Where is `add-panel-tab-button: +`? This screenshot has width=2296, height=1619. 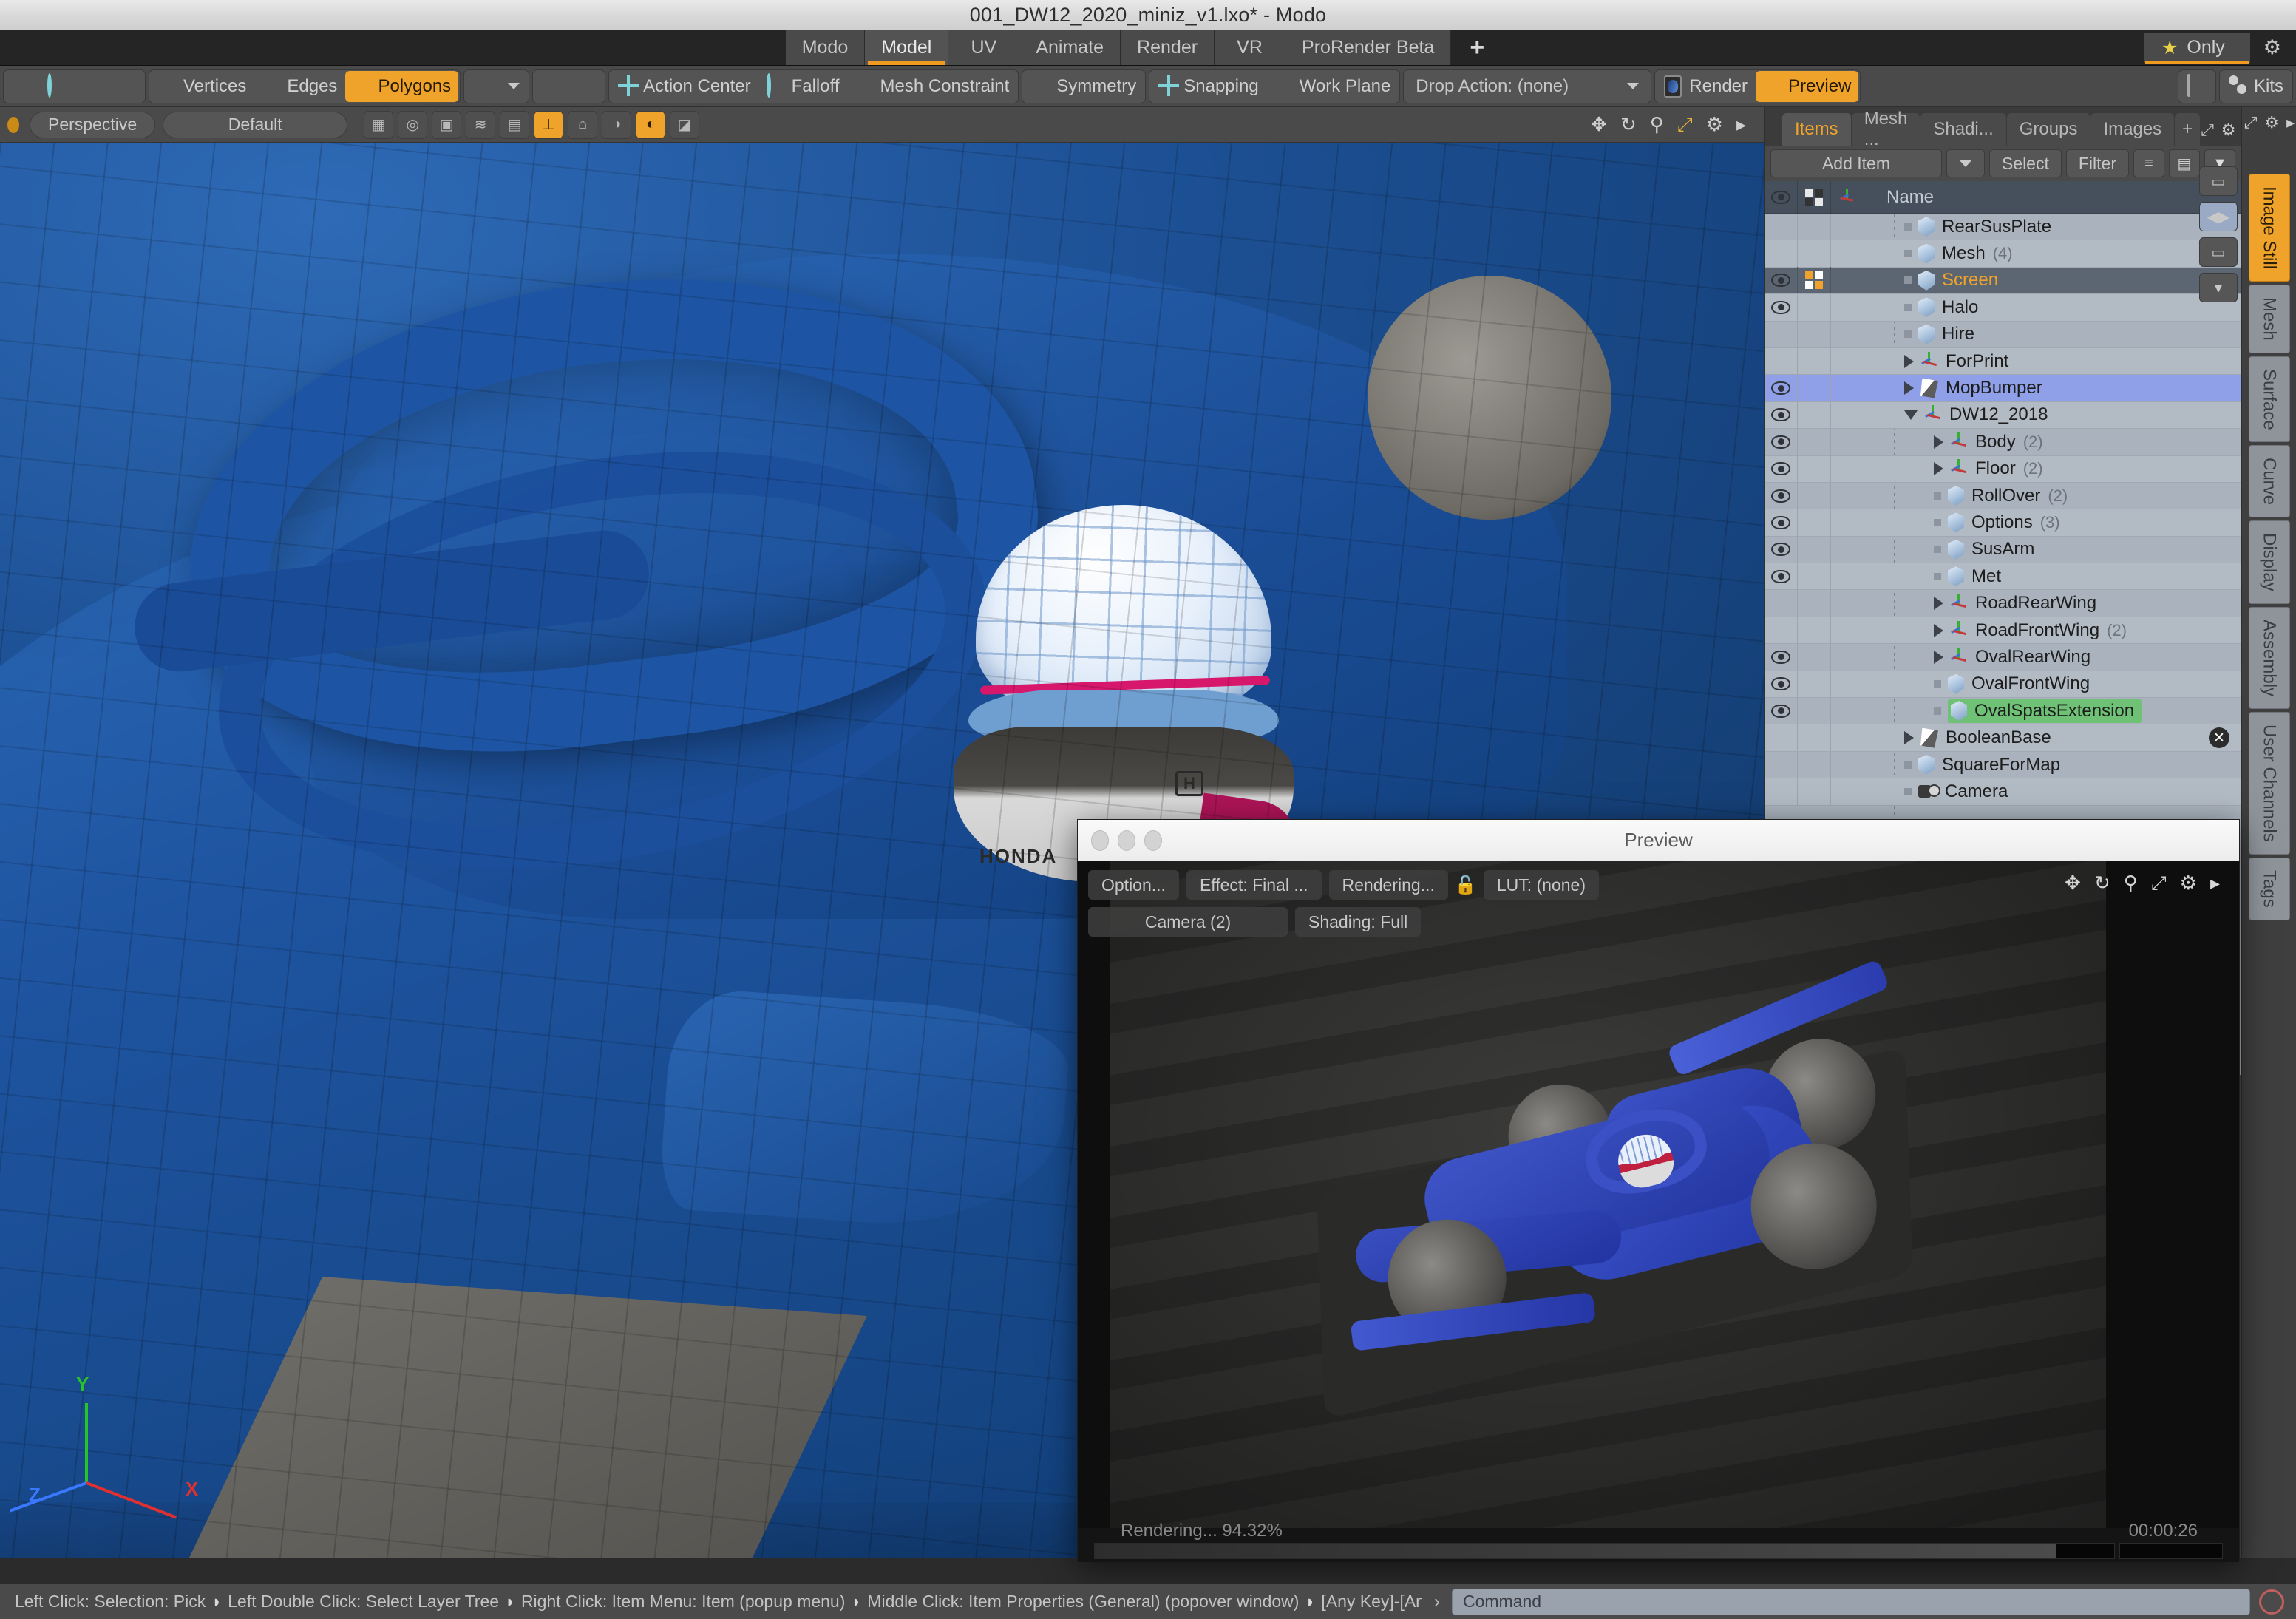
add-panel-tab-button: + is located at coordinates (2188, 130).